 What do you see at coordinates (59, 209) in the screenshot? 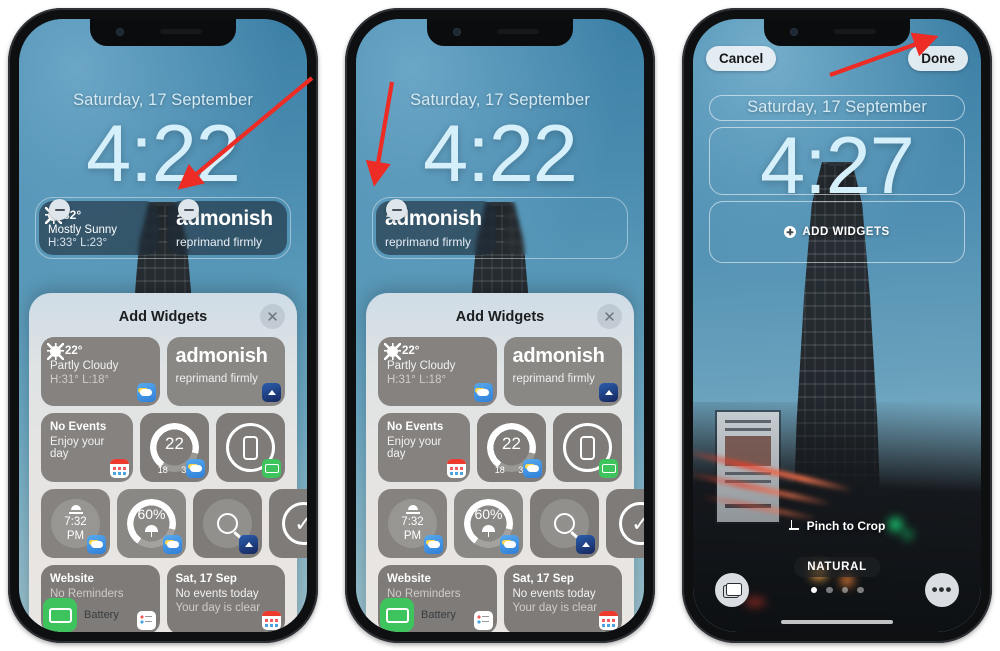
I see `remove-weather-widget-button` at bounding box center [59, 209].